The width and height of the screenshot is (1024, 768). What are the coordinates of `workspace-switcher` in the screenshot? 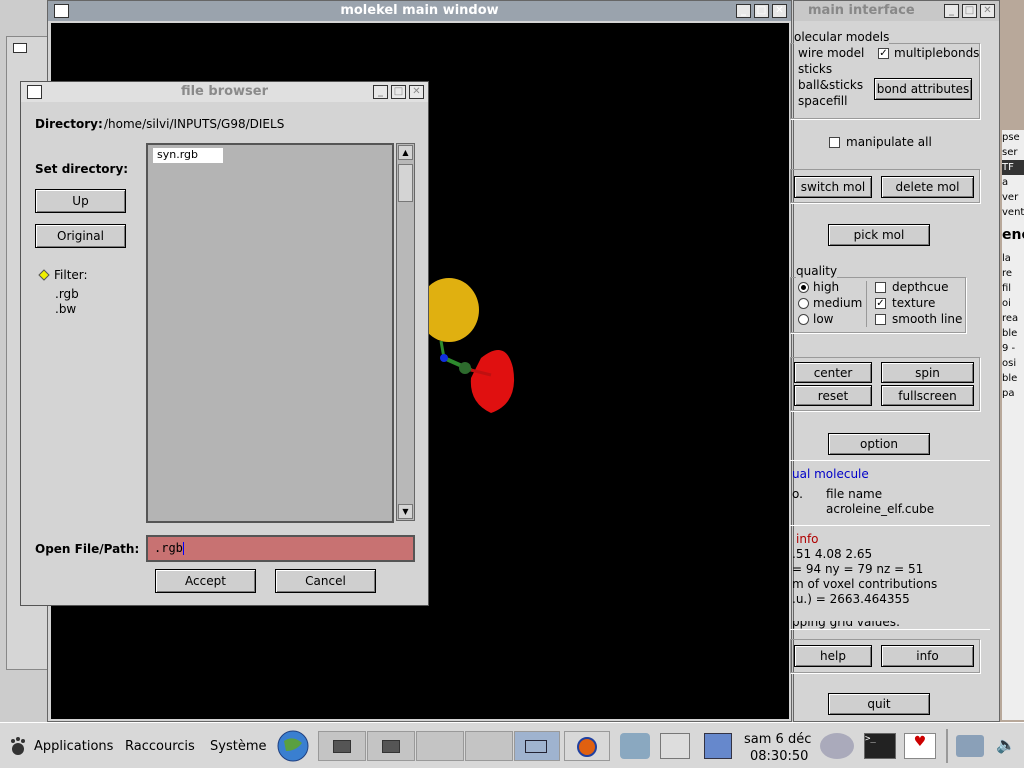 It's located at (537, 746).